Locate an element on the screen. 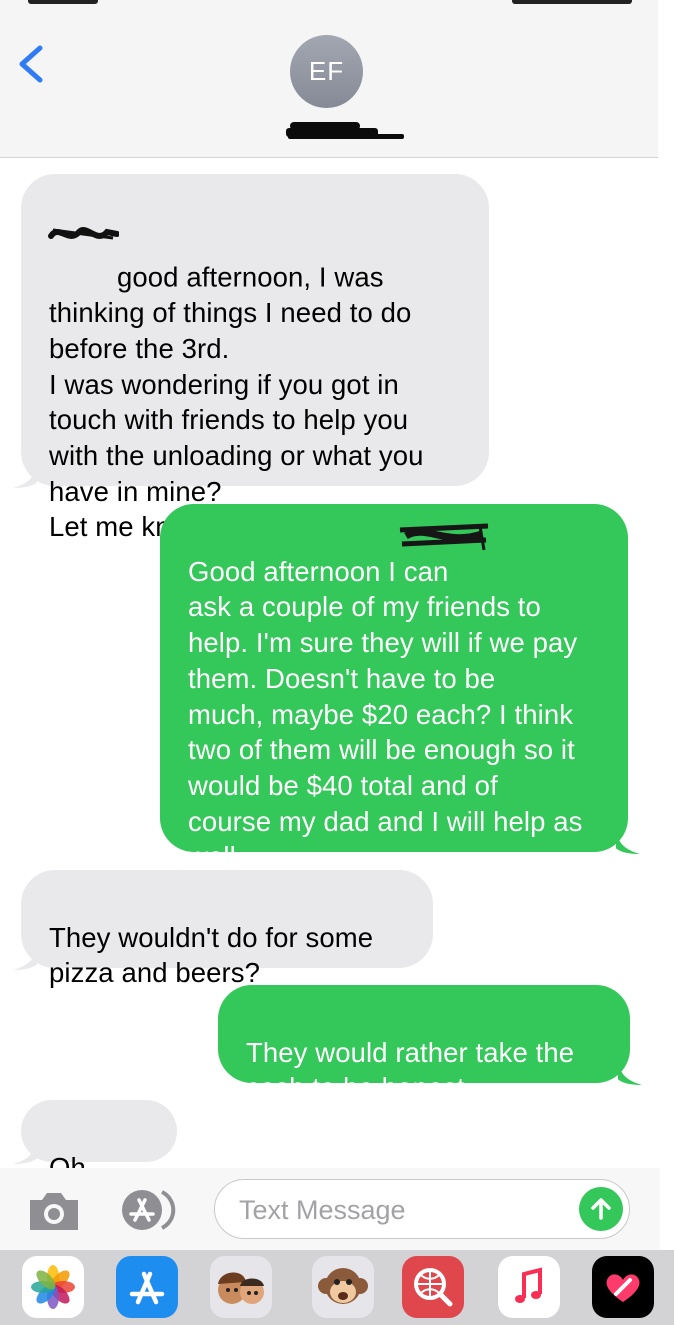 The width and height of the screenshot is (674, 1325). memoji-app-button is located at coordinates (241, 1287).